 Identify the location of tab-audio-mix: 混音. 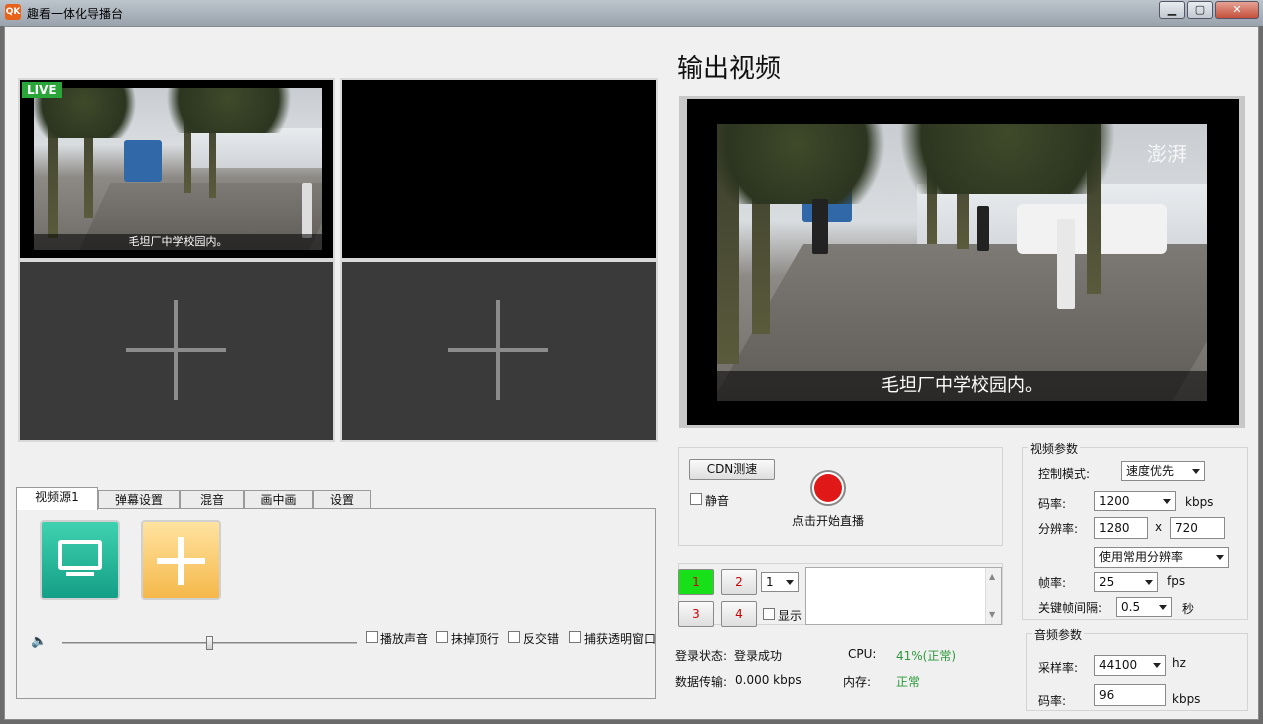
(212, 499).